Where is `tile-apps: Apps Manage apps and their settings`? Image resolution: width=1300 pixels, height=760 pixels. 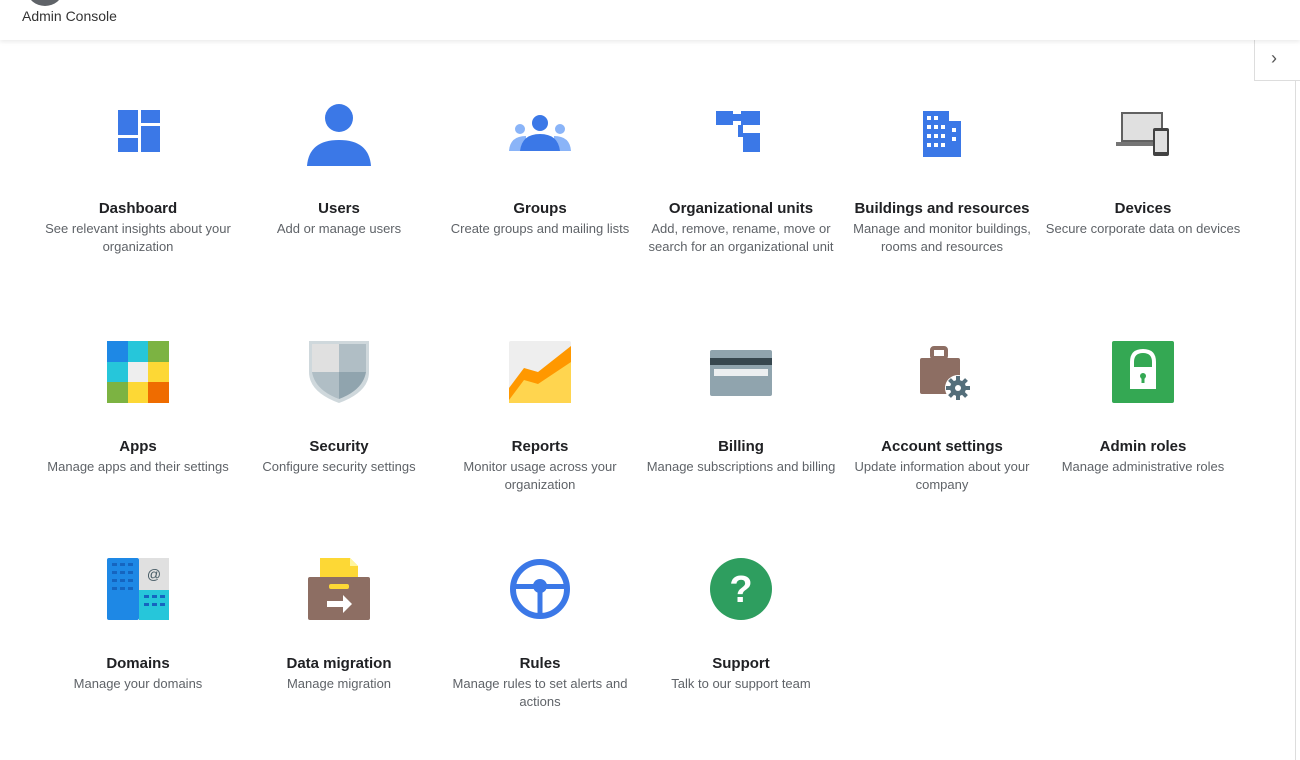 tile-apps: Apps Manage apps and their settings is located at coordinates (138, 407).